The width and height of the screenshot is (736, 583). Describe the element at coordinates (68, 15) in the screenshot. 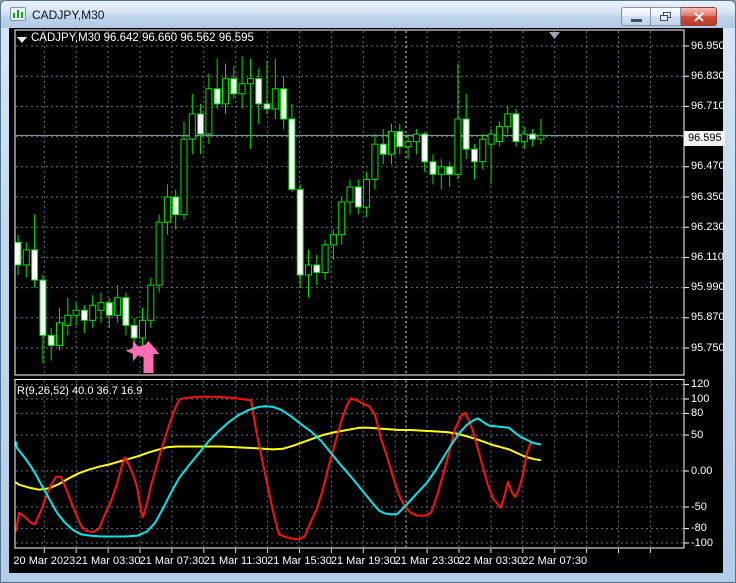

I see `window-title: CADJPY,M30` at that location.